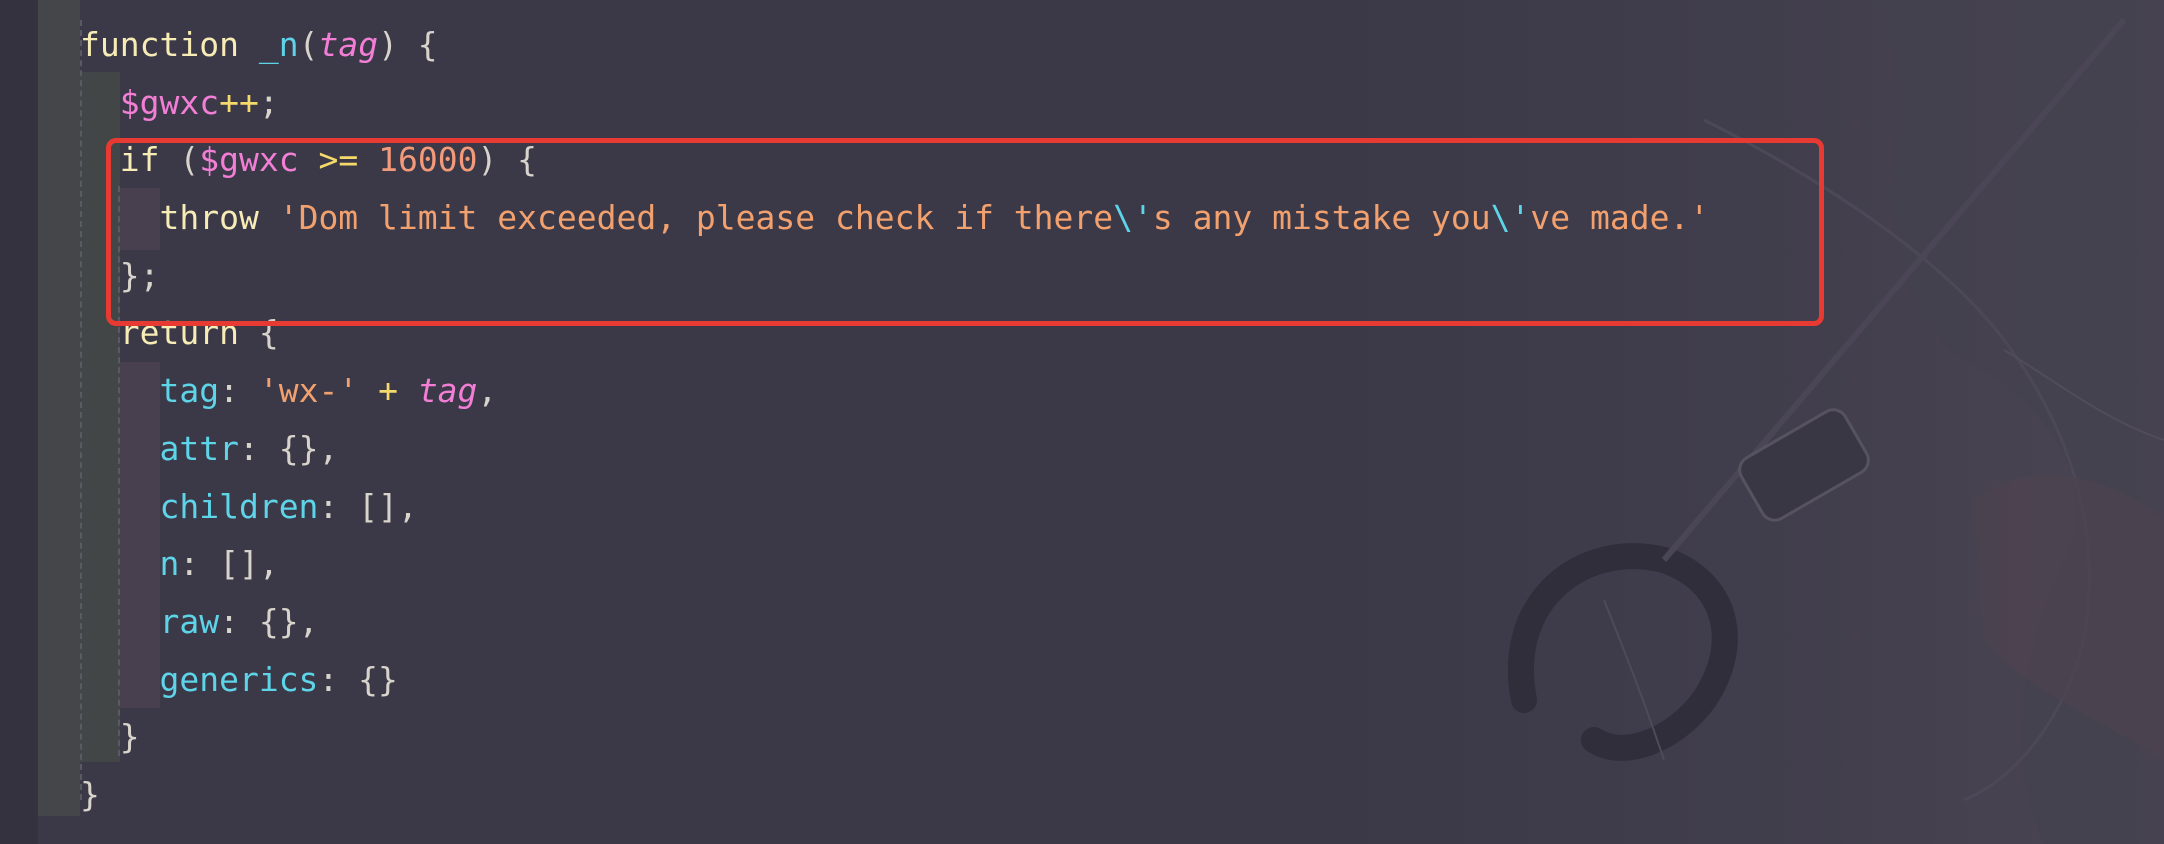 The height and width of the screenshot is (844, 2164). Describe the element at coordinates (59, 408) in the screenshot. I see `fold-strip` at that location.